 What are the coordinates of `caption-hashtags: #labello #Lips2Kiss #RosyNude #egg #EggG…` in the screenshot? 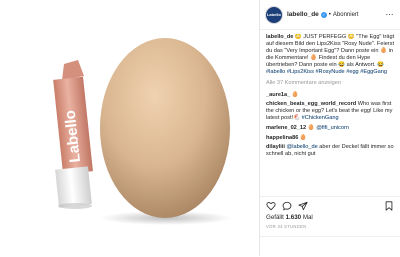 It's located at (326, 72).